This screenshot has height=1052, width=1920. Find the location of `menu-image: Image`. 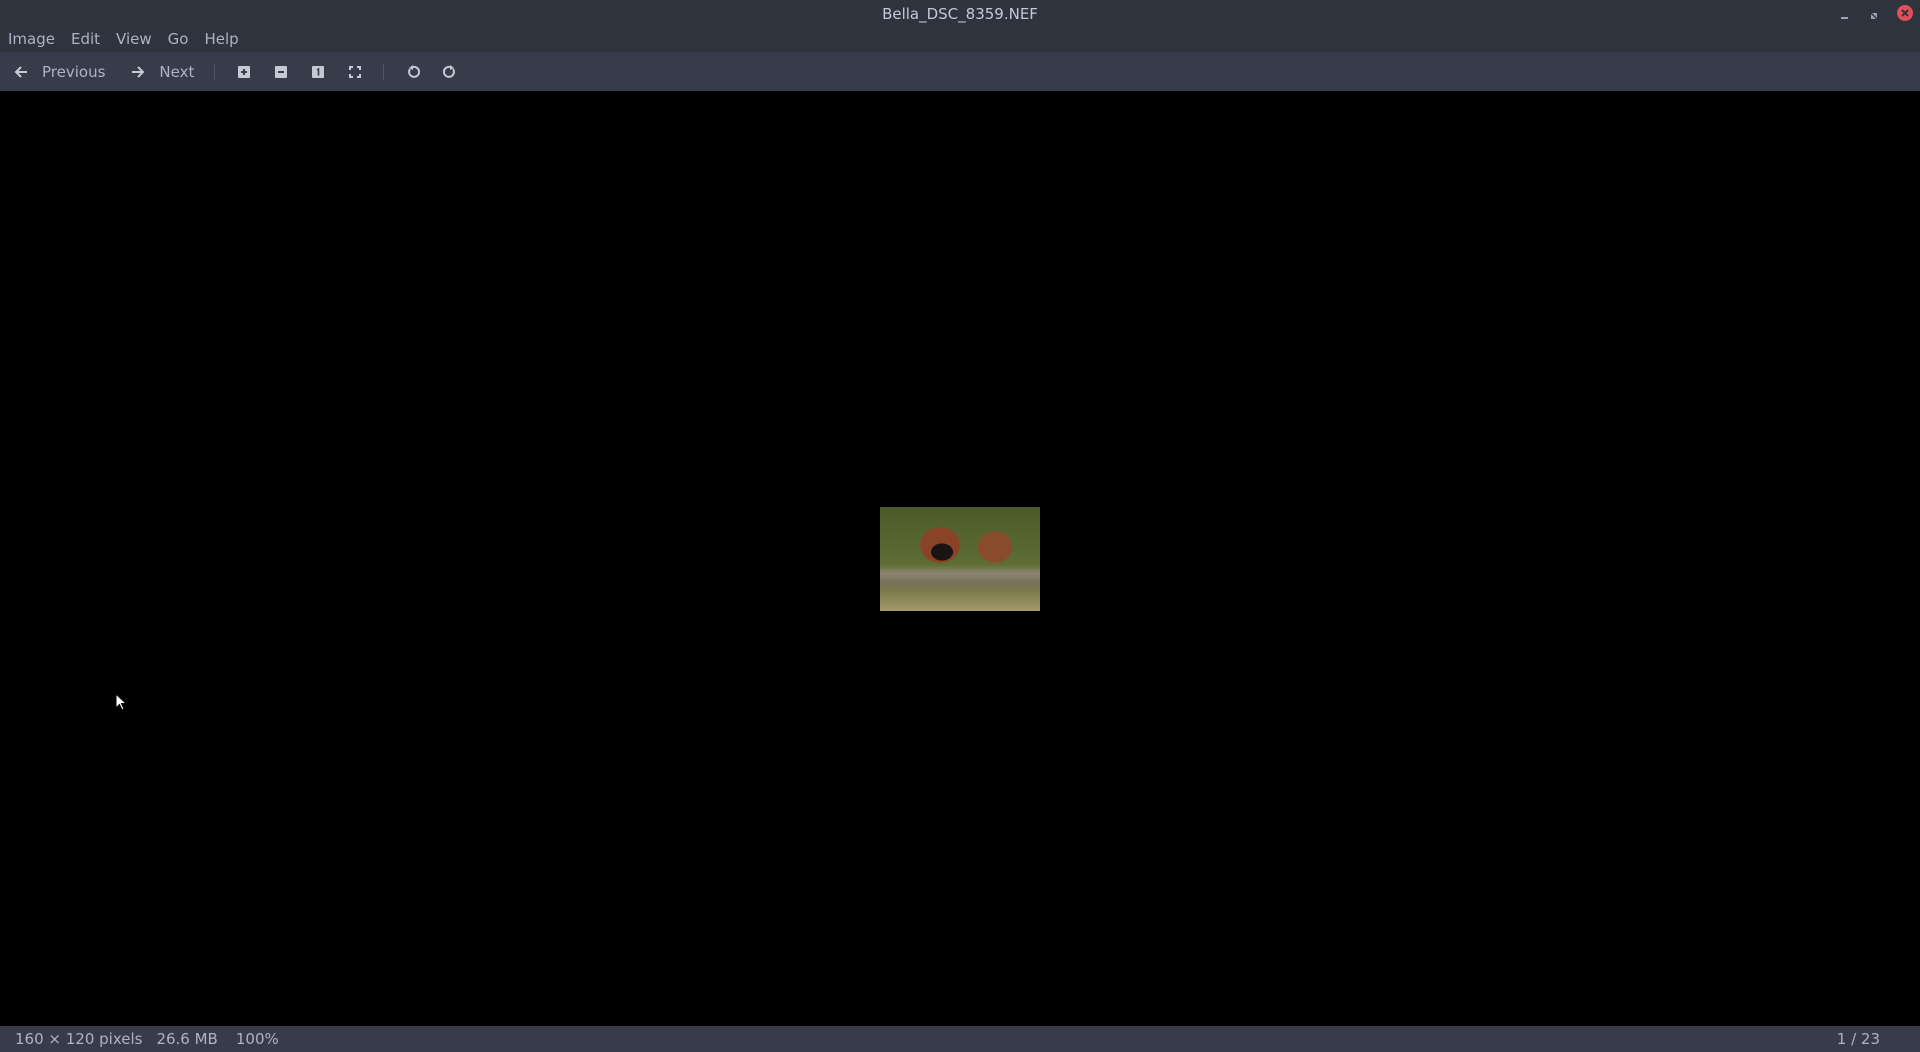

menu-image: Image is located at coordinates (31, 40).